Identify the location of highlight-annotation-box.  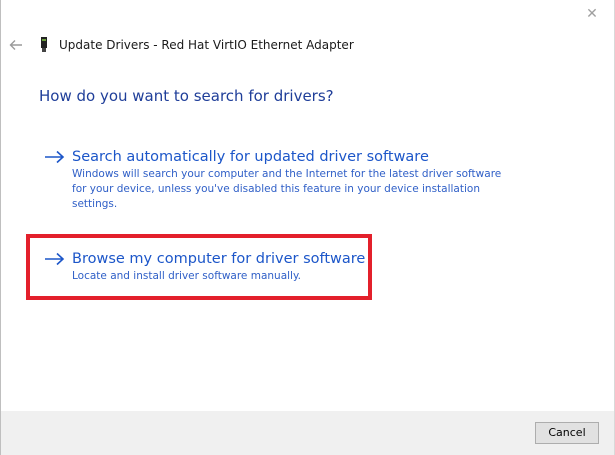
(199, 267).